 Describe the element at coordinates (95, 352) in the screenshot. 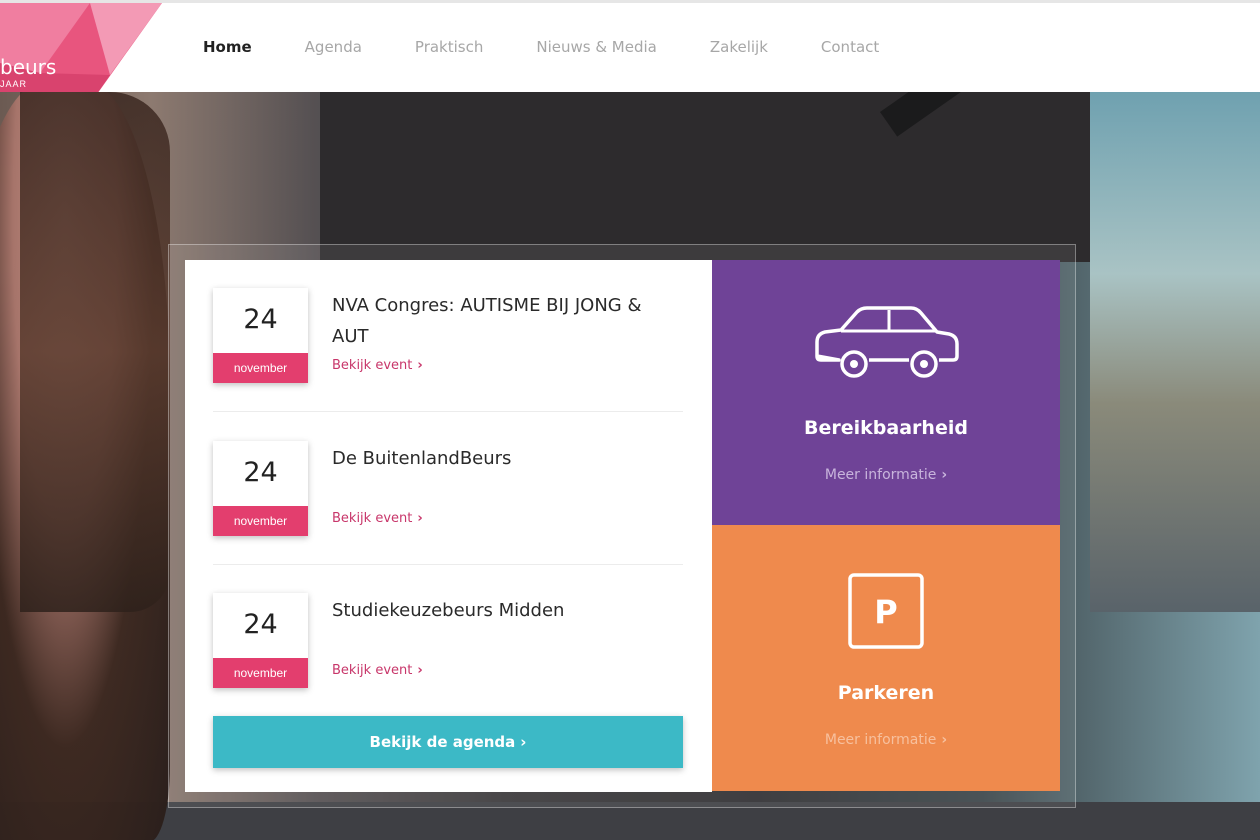

I see `hero-hair` at that location.